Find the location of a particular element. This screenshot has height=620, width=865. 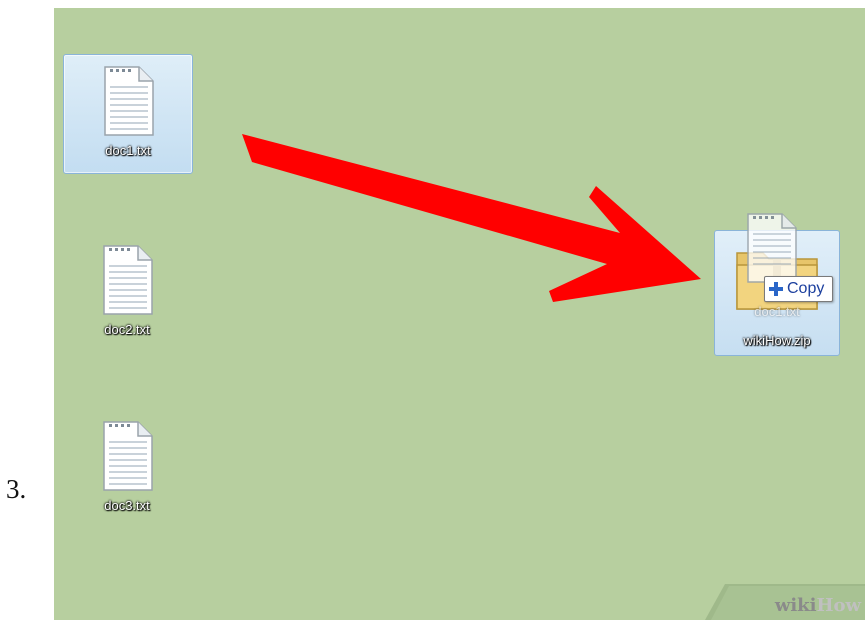

watermark-wiki: wiki is located at coordinates (795, 605).